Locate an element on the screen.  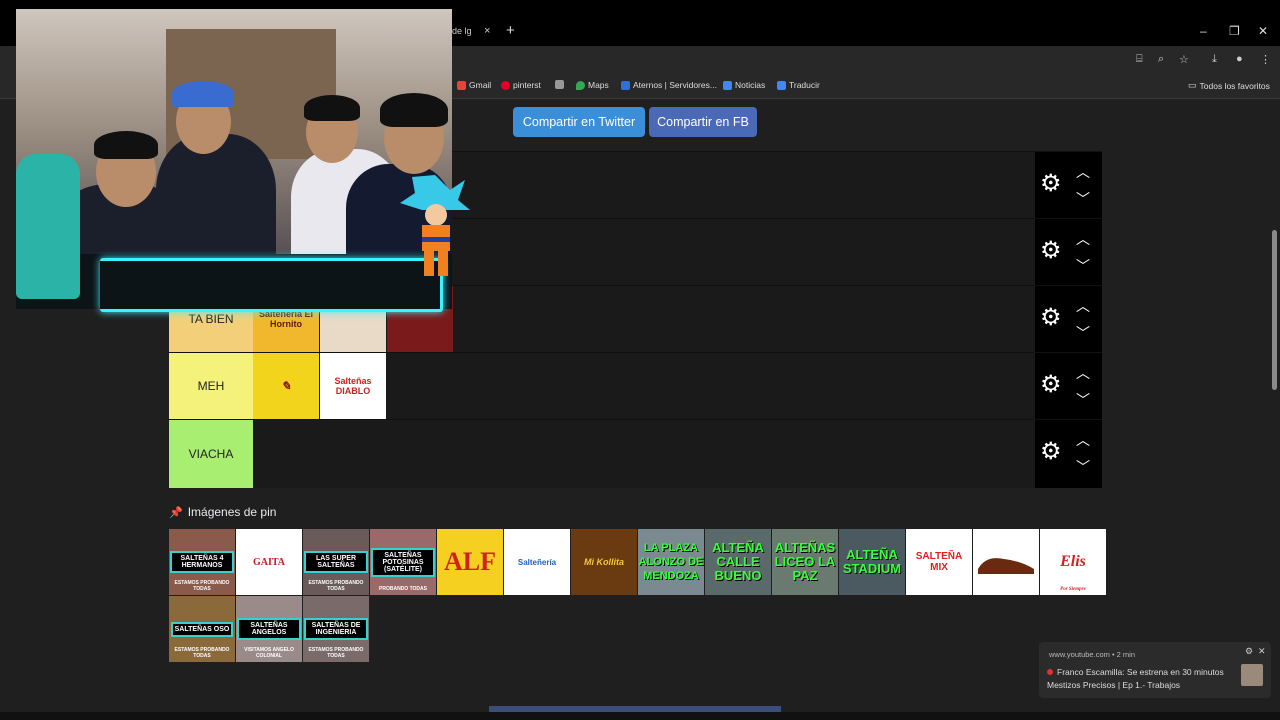
pin-image: ALF is located at coordinates (470, 562).